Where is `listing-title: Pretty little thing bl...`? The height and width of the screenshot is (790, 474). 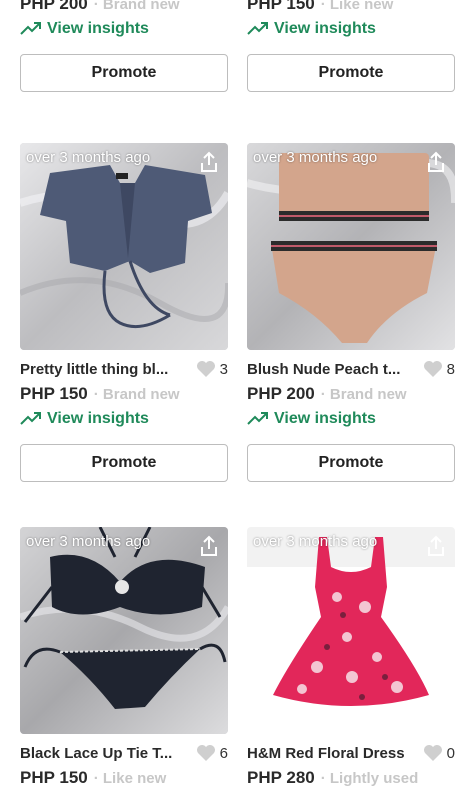
listing-title: Pretty little thing bl... is located at coordinates (105, 369).